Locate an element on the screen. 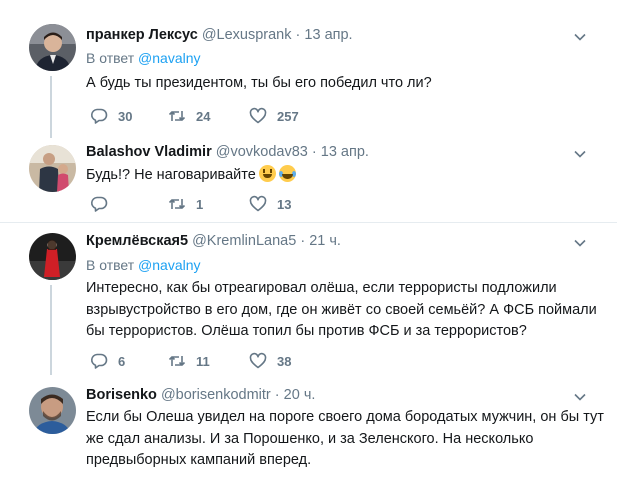 The image size is (617, 480). author-handle: @KremlinLana5 is located at coordinates (244, 241).